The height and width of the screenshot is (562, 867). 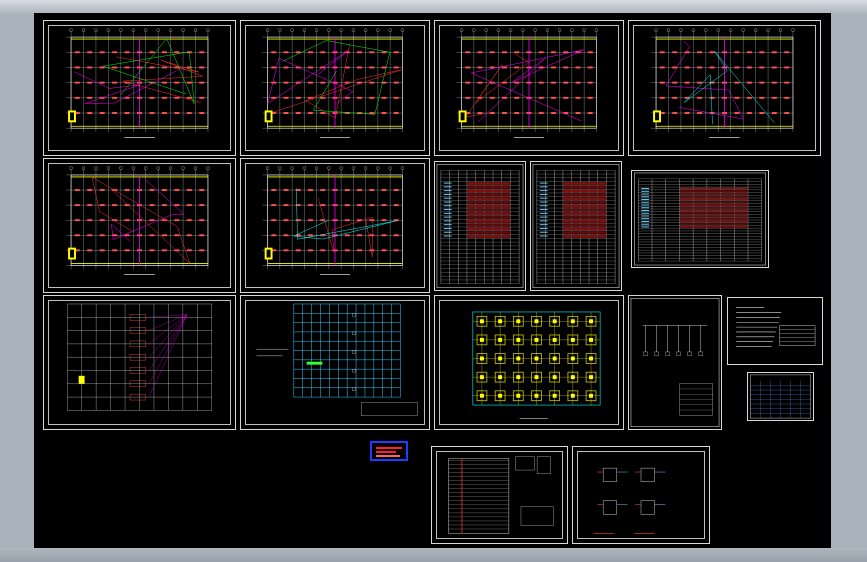 I want to click on viewer-bottom-frame, so click(x=433, y=555).